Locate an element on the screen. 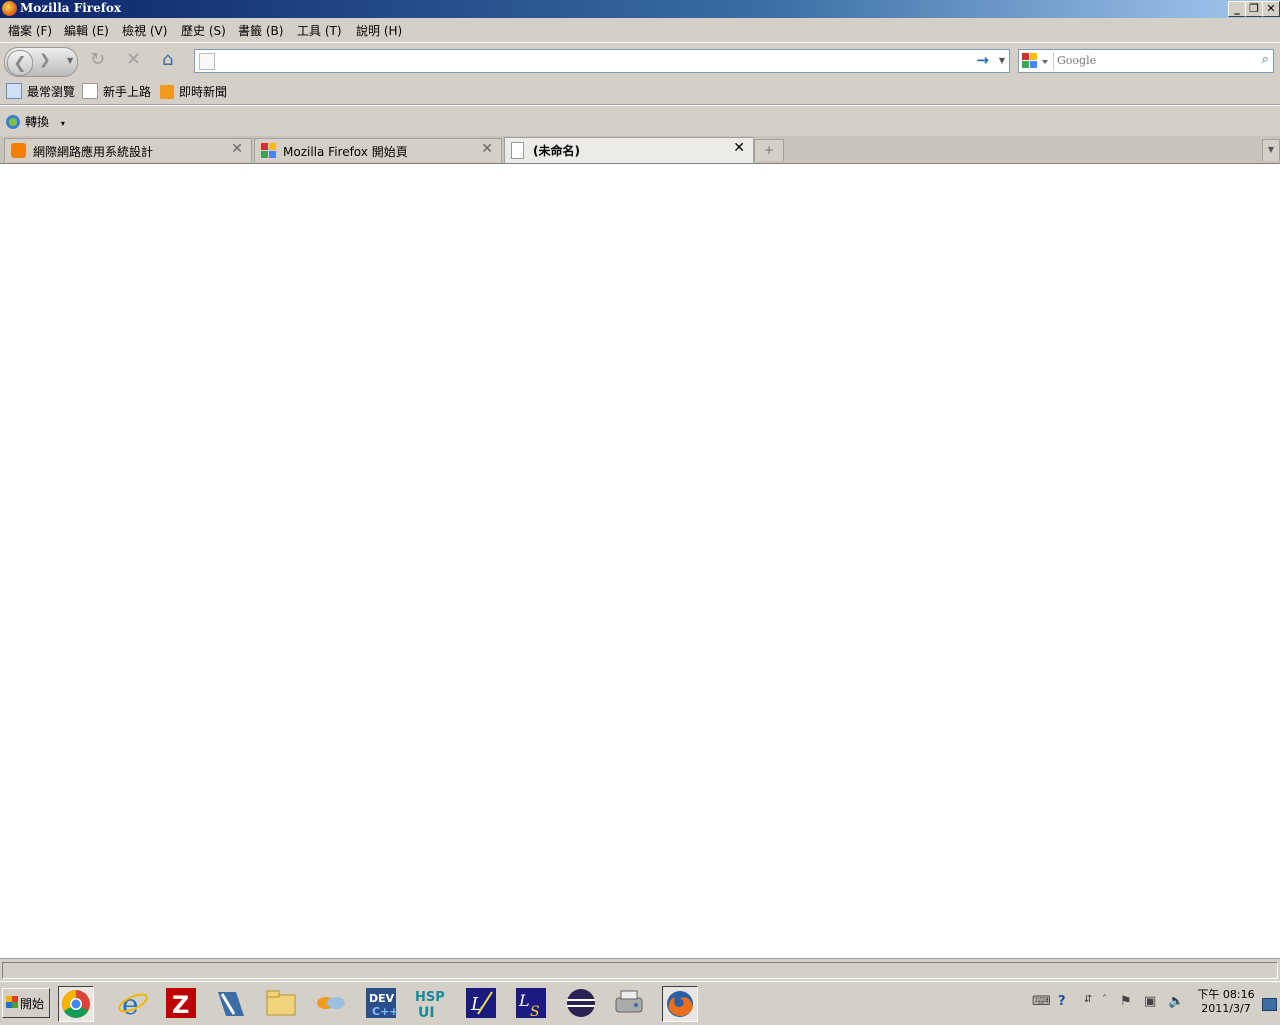 This screenshot has width=1280, height=1025. tab-blogger: 網際網路應用系統設計 ✕ is located at coordinates (128, 150).